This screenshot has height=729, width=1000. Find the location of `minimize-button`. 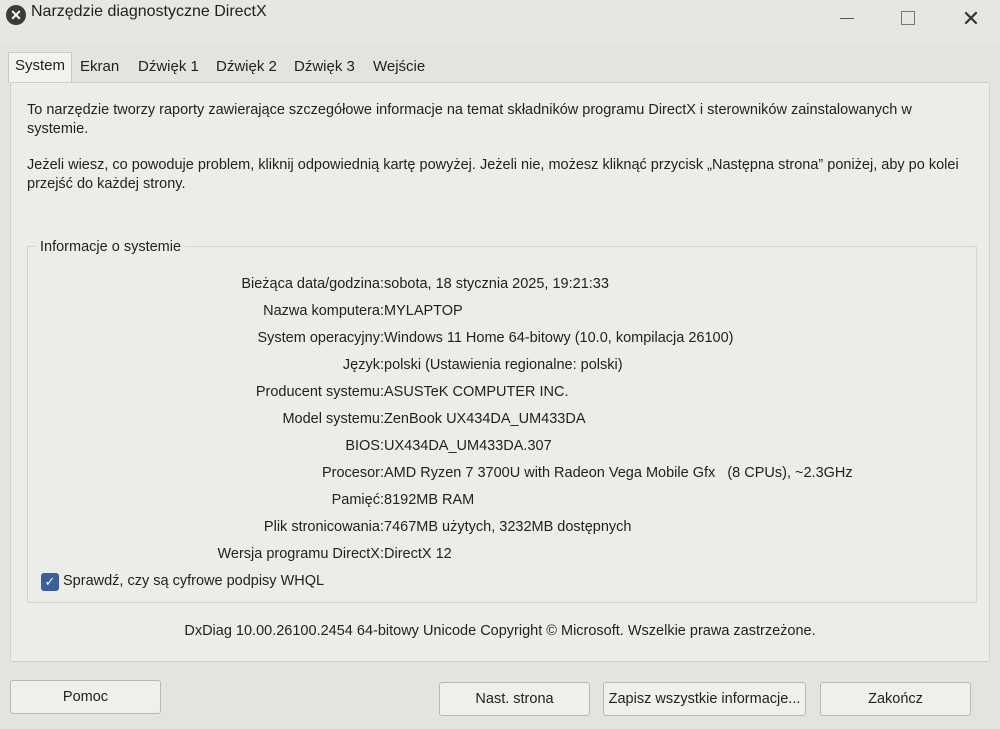

minimize-button is located at coordinates (847, 19).